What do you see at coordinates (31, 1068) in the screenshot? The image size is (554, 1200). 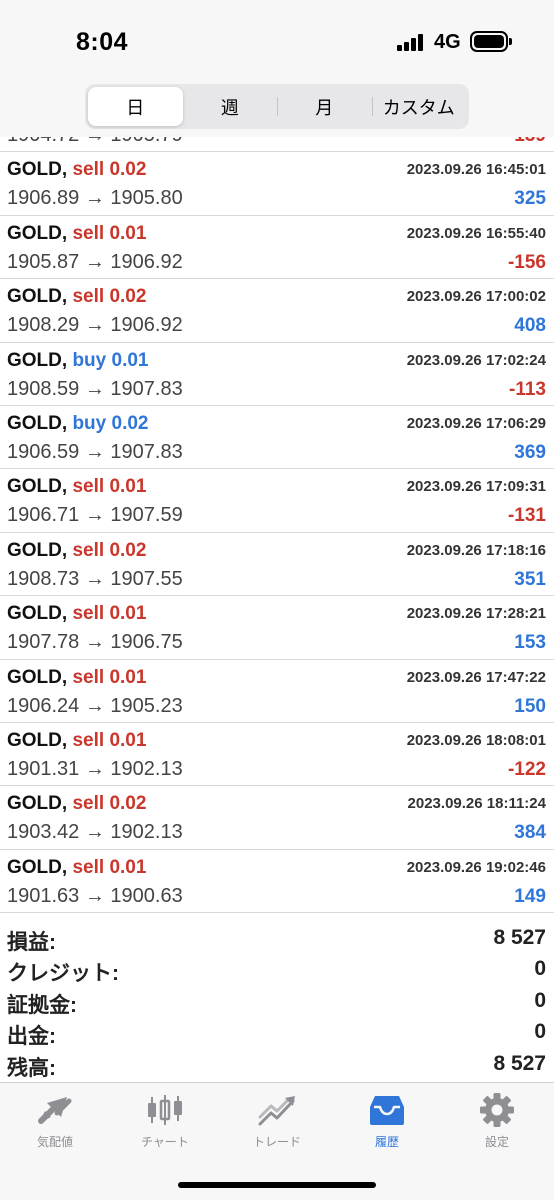 I see `summary-label: 残高:` at bounding box center [31, 1068].